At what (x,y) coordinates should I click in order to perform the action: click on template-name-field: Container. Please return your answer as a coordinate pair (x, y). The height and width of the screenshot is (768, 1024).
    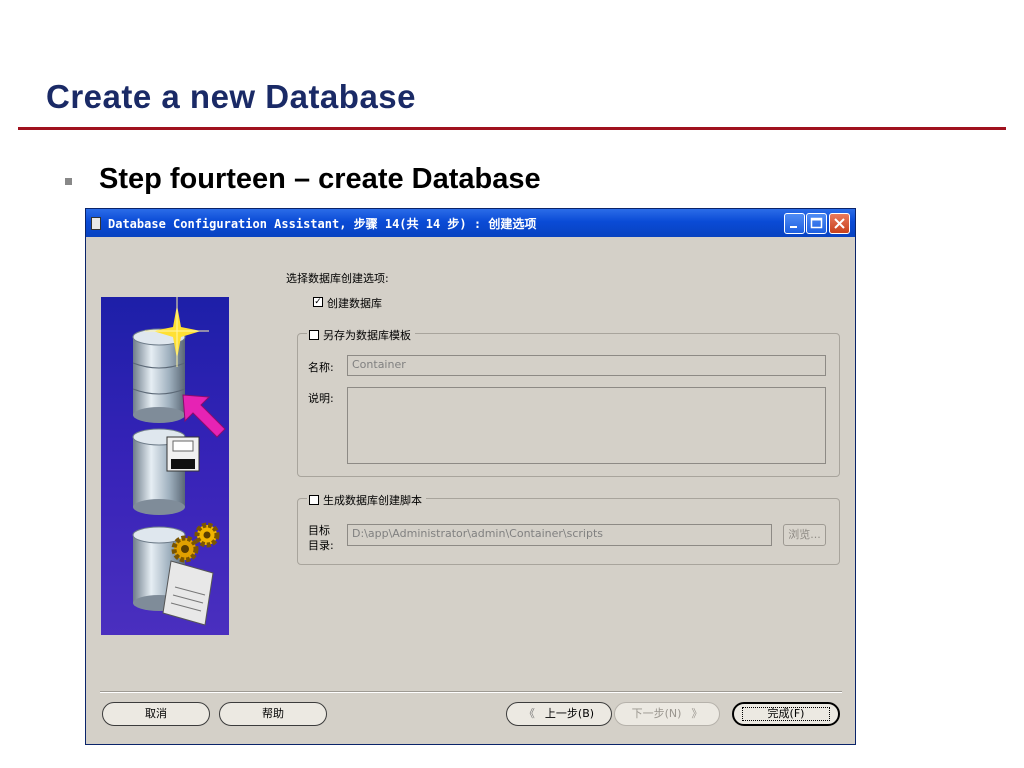
    Looking at the image, I should click on (586, 365).